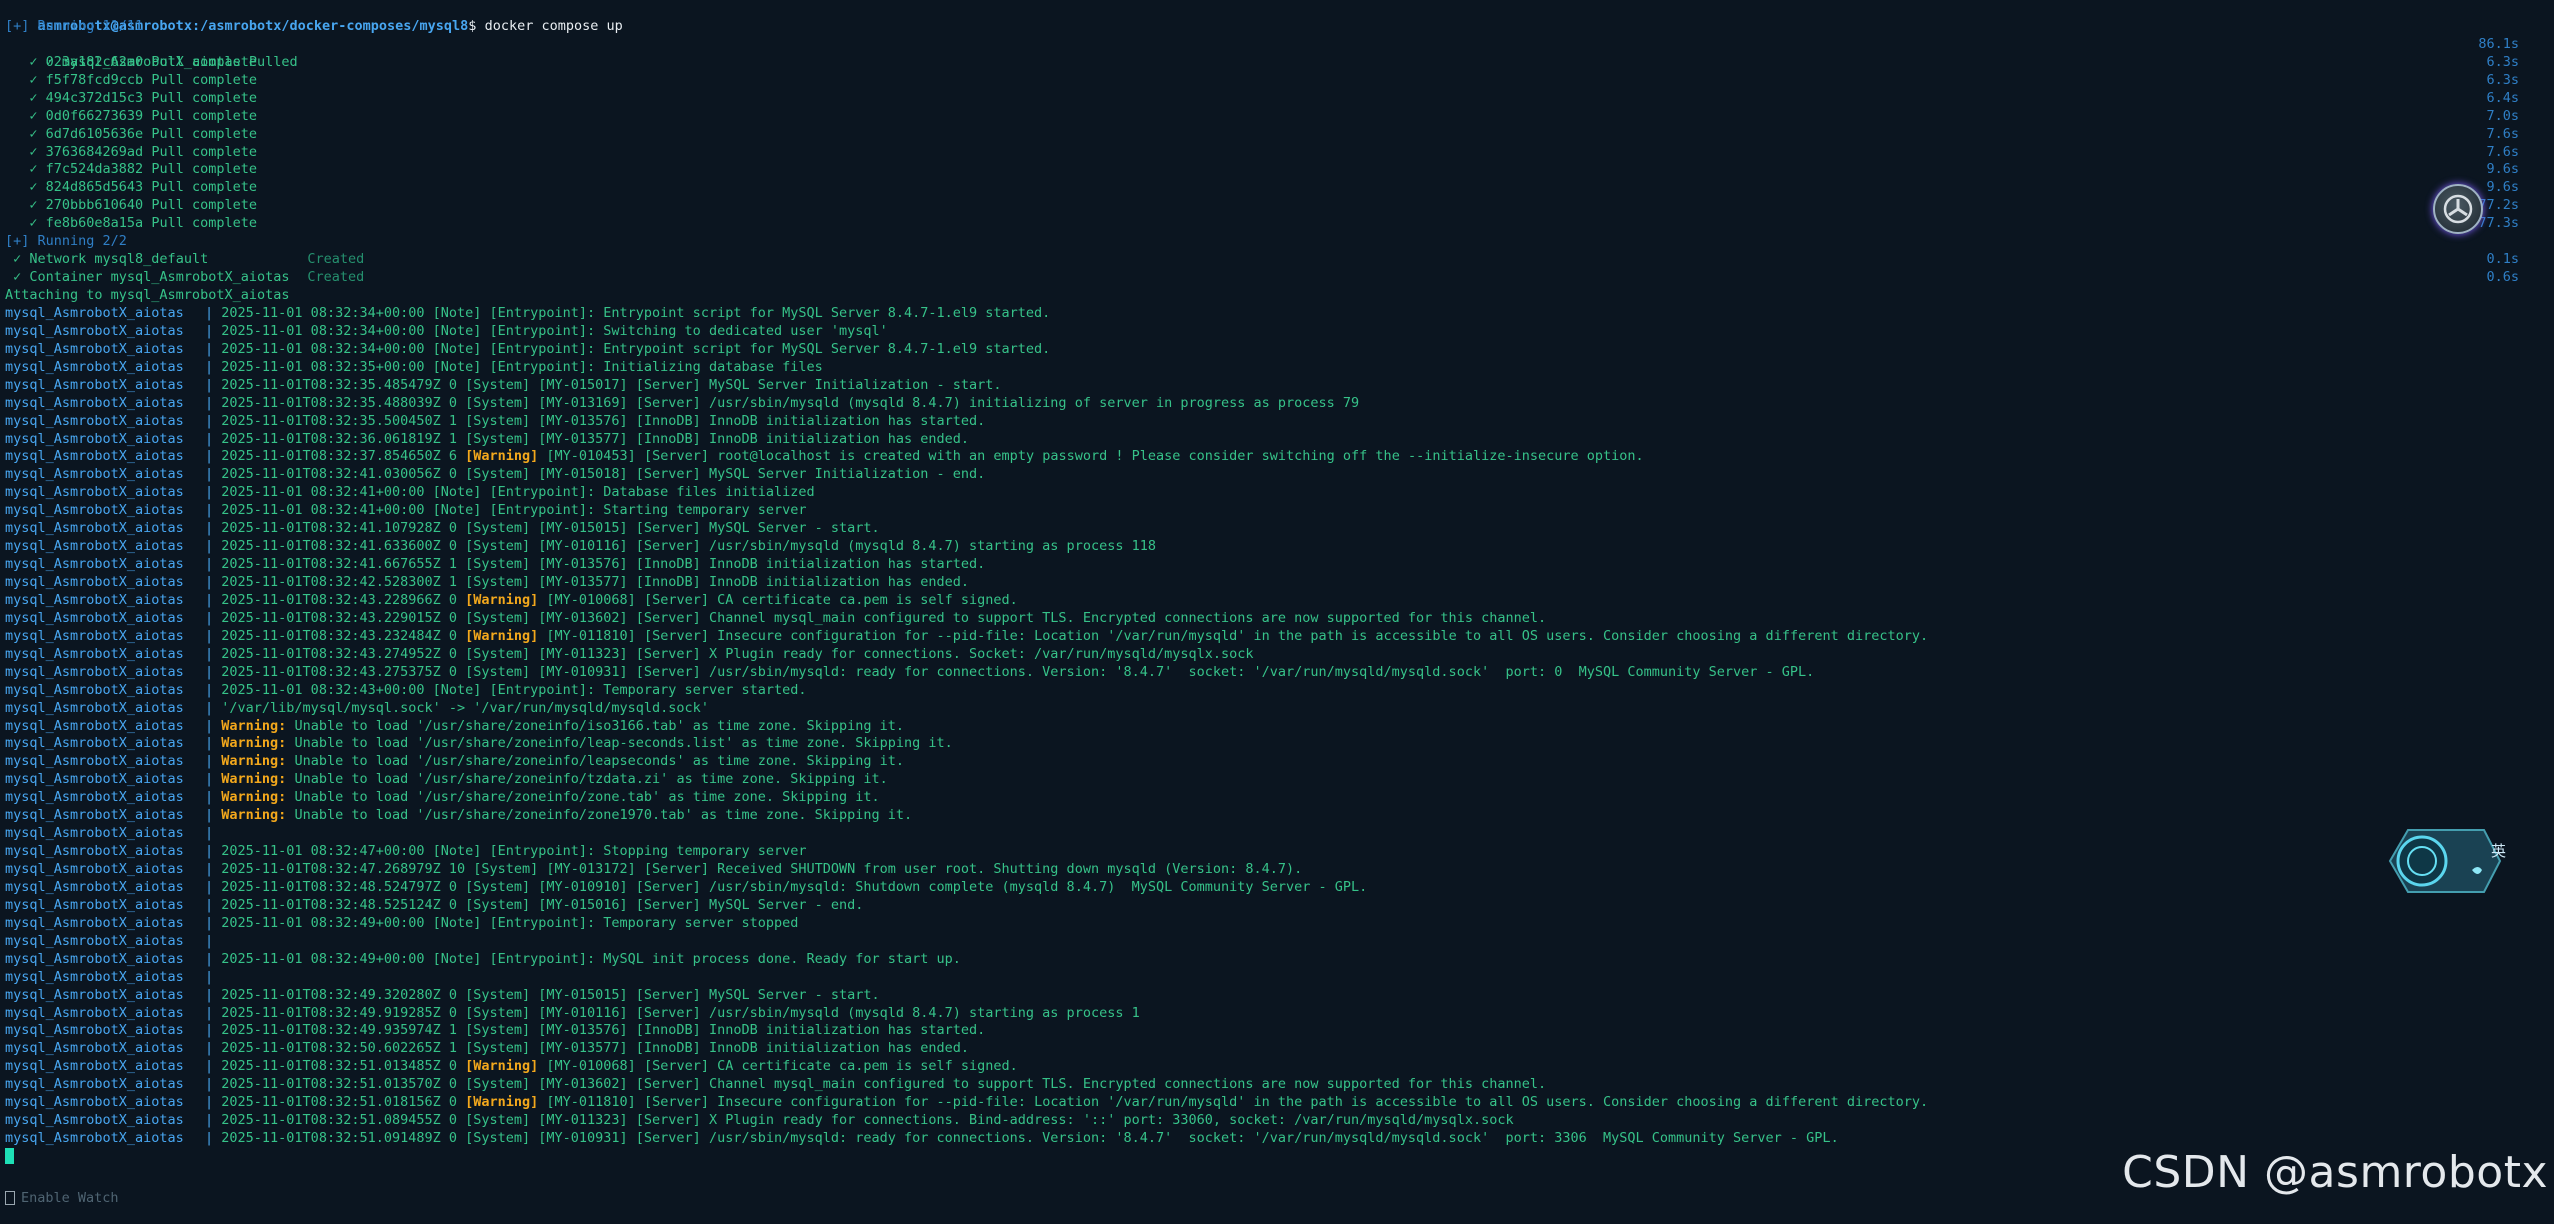  Describe the element at coordinates (2458, 209) in the screenshot. I see `assistant-avatar-icon` at that location.